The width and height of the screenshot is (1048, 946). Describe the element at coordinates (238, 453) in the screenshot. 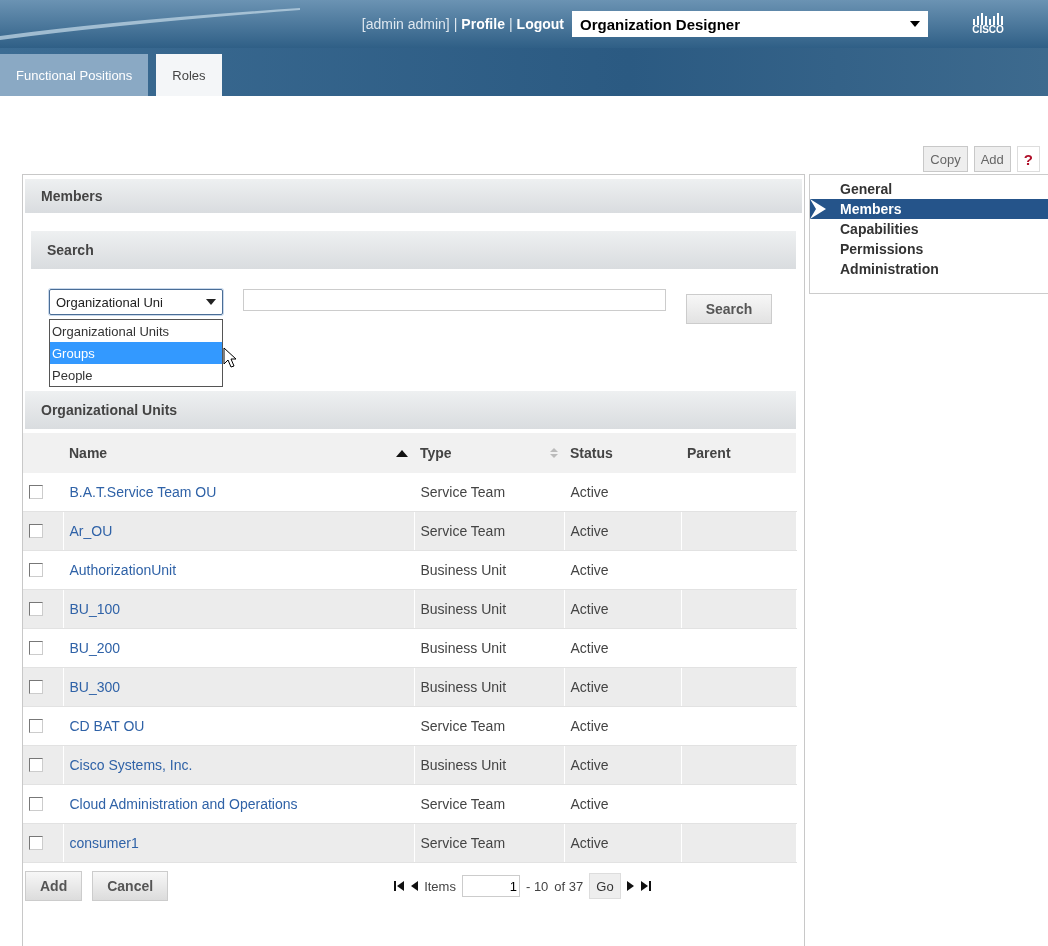

I see `column-header: Name` at that location.